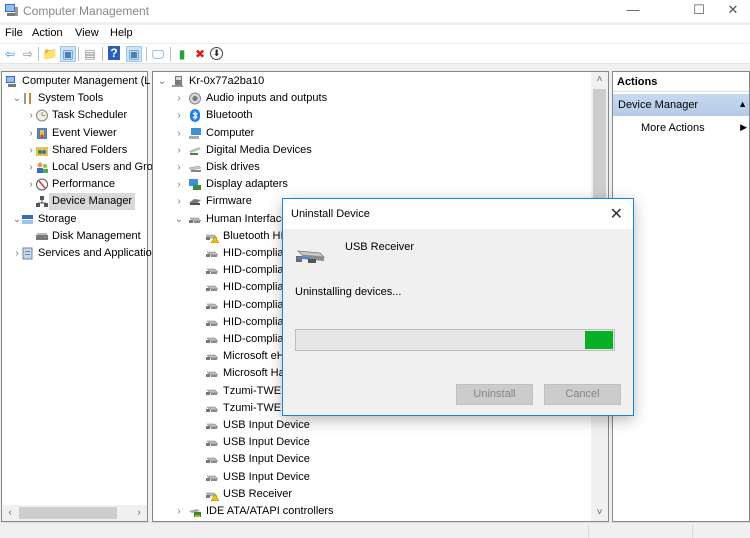 This screenshot has width=750, height=538. What do you see at coordinates (195, 98) in the screenshot?
I see `speaker-icon` at bounding box center [195, 98].